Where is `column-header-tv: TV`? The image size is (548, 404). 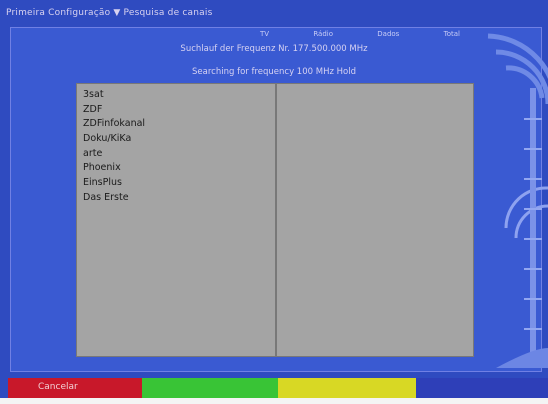 column-header-tv: TV is located at coordinates (265, 34).